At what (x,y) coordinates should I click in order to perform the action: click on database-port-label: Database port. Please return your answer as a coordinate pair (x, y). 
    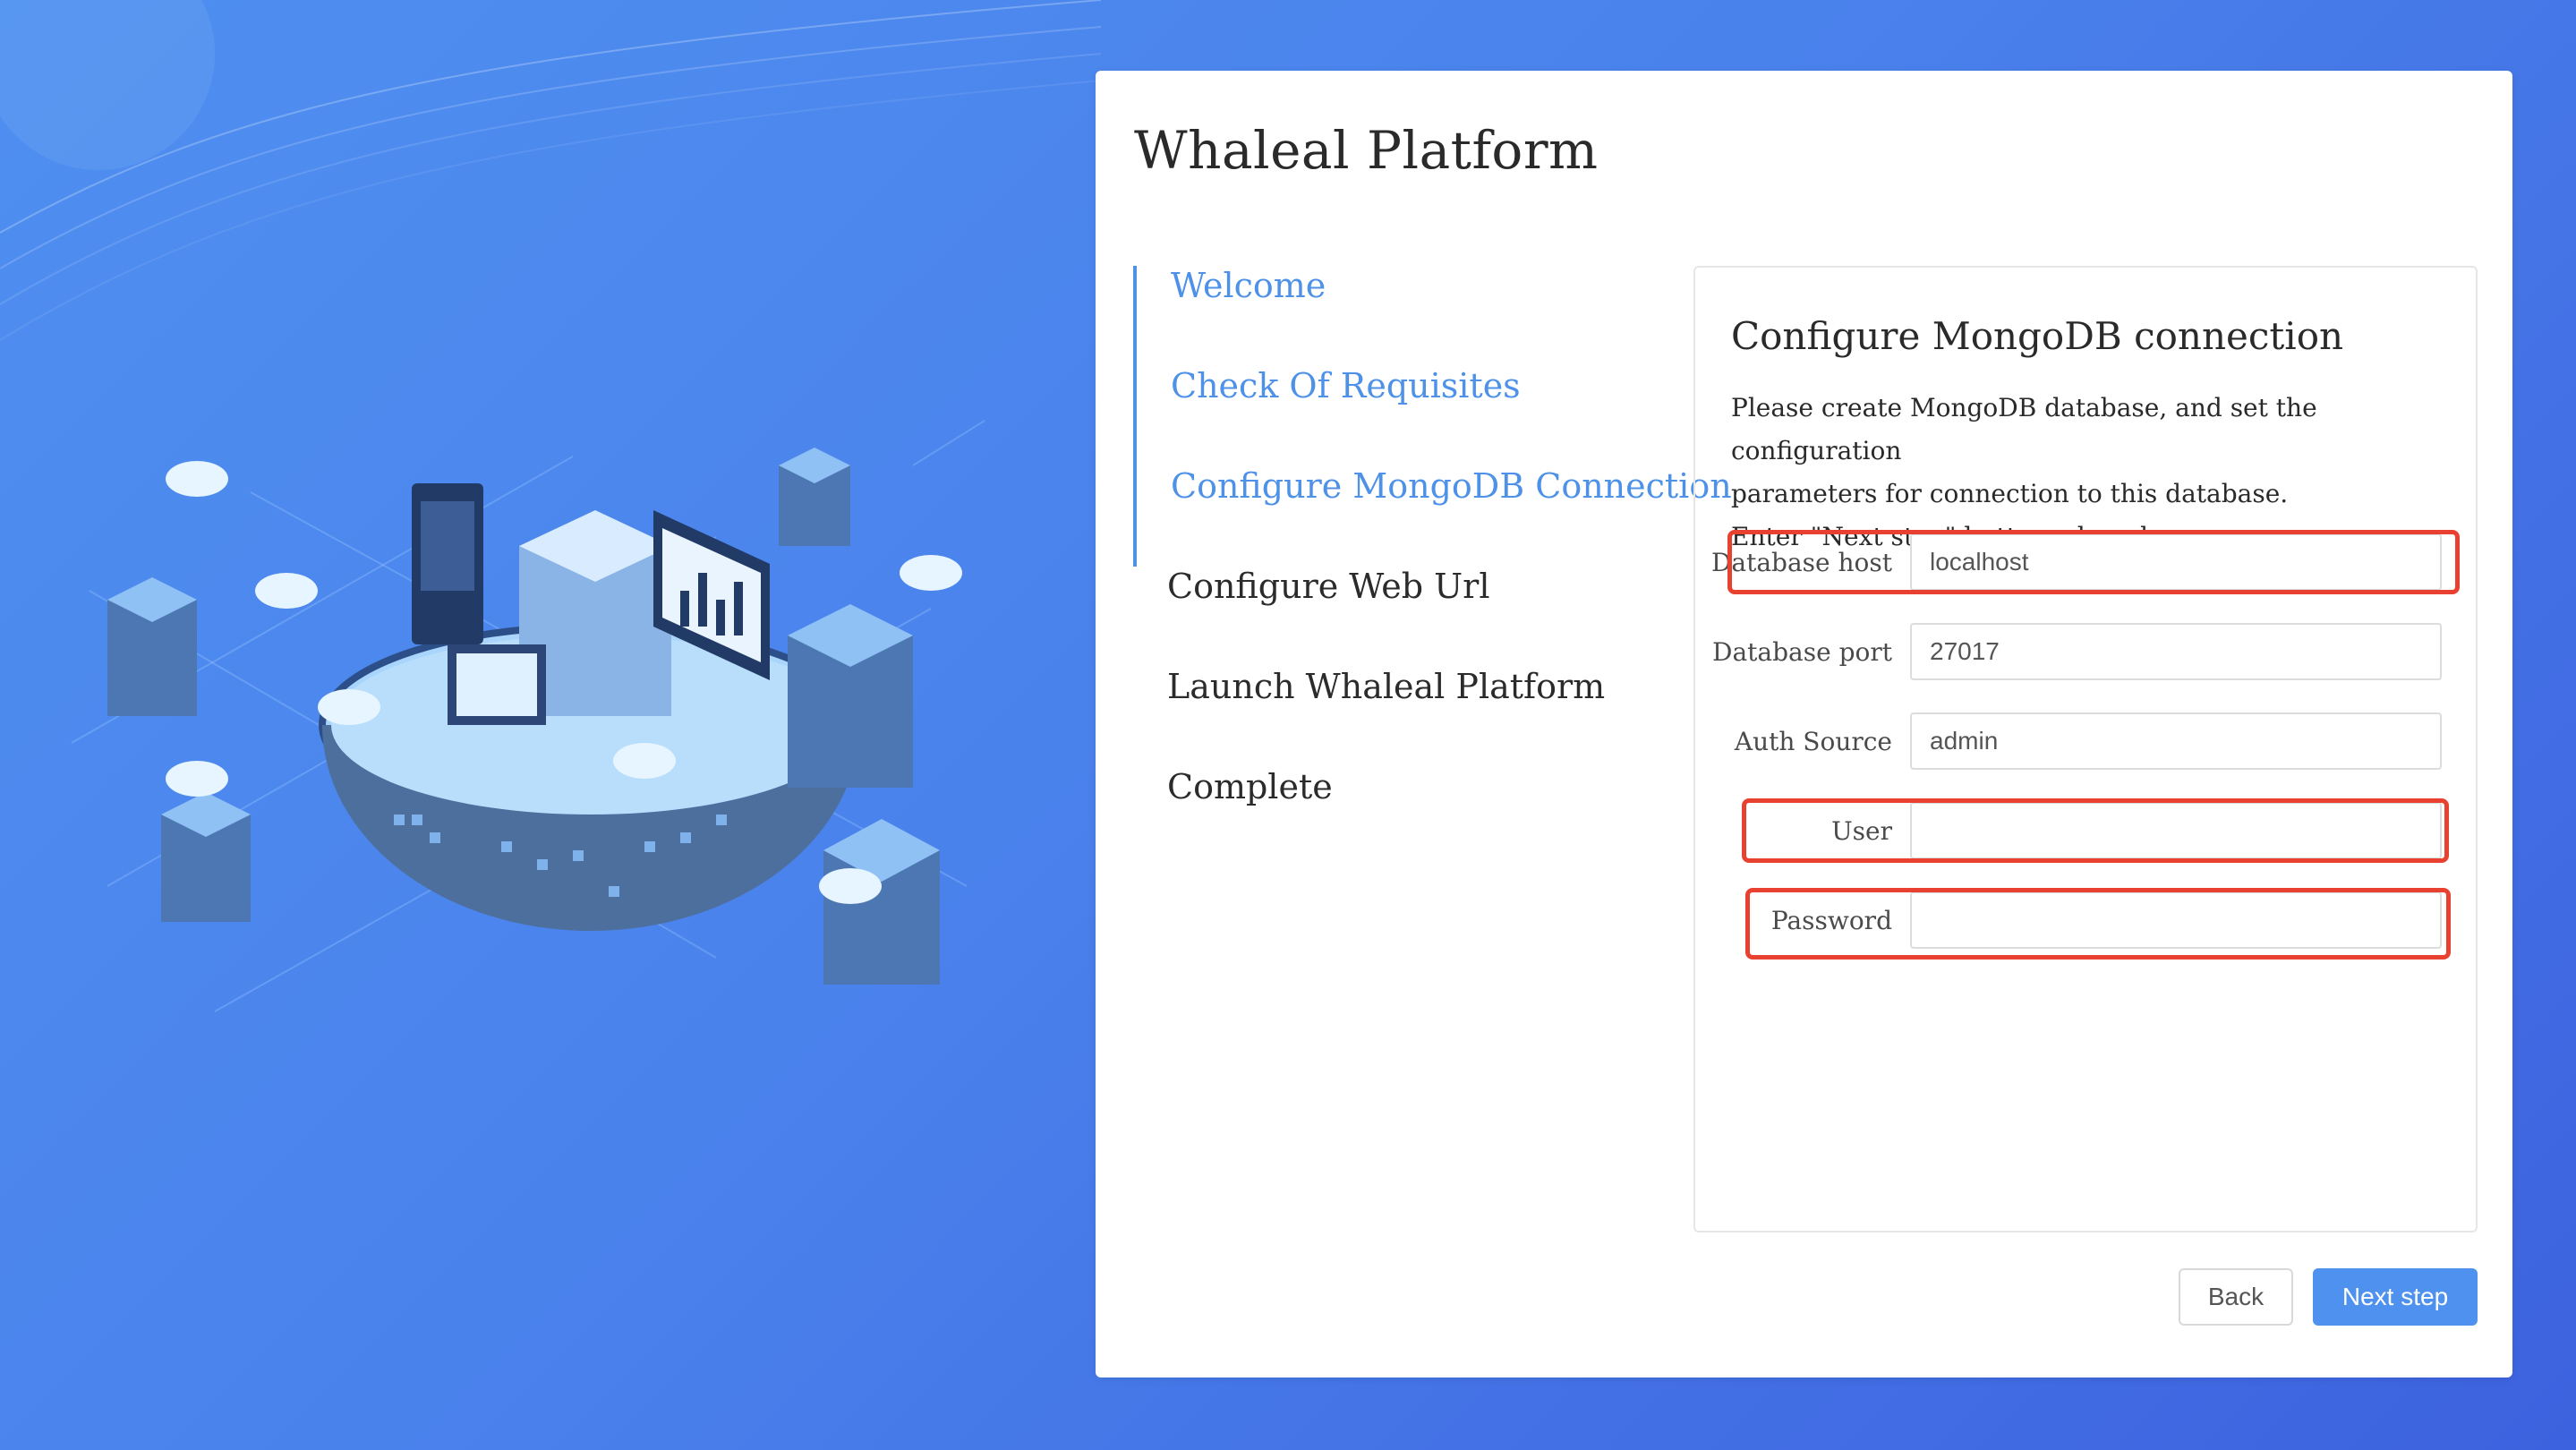
    Looking at the image, I should click on (1802, 652).